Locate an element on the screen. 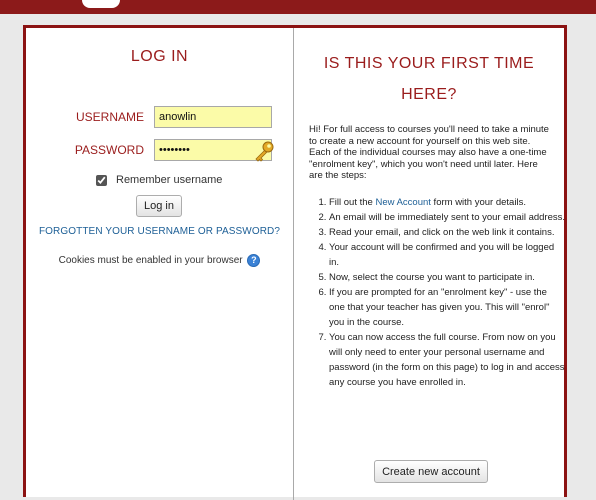 The height and width of the screenshot is (500, 596). new-account-link: New Account is located at coordinates (402, 202).